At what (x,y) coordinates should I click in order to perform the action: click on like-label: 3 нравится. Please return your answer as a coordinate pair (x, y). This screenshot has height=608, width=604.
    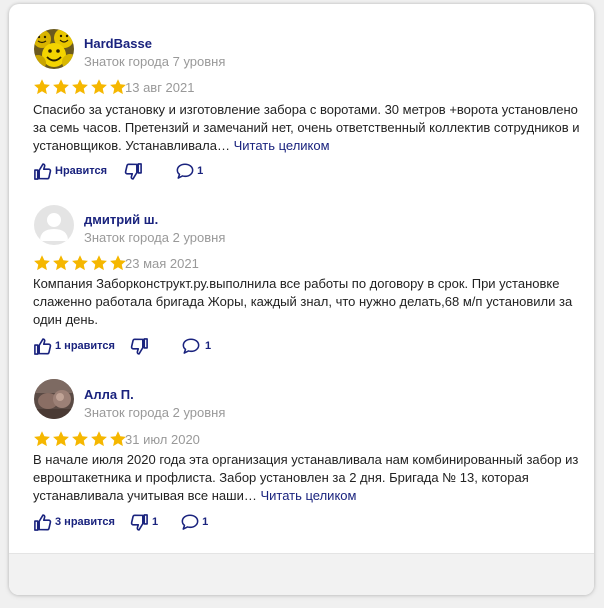
    Looking at the image, I should click on (85, 522).